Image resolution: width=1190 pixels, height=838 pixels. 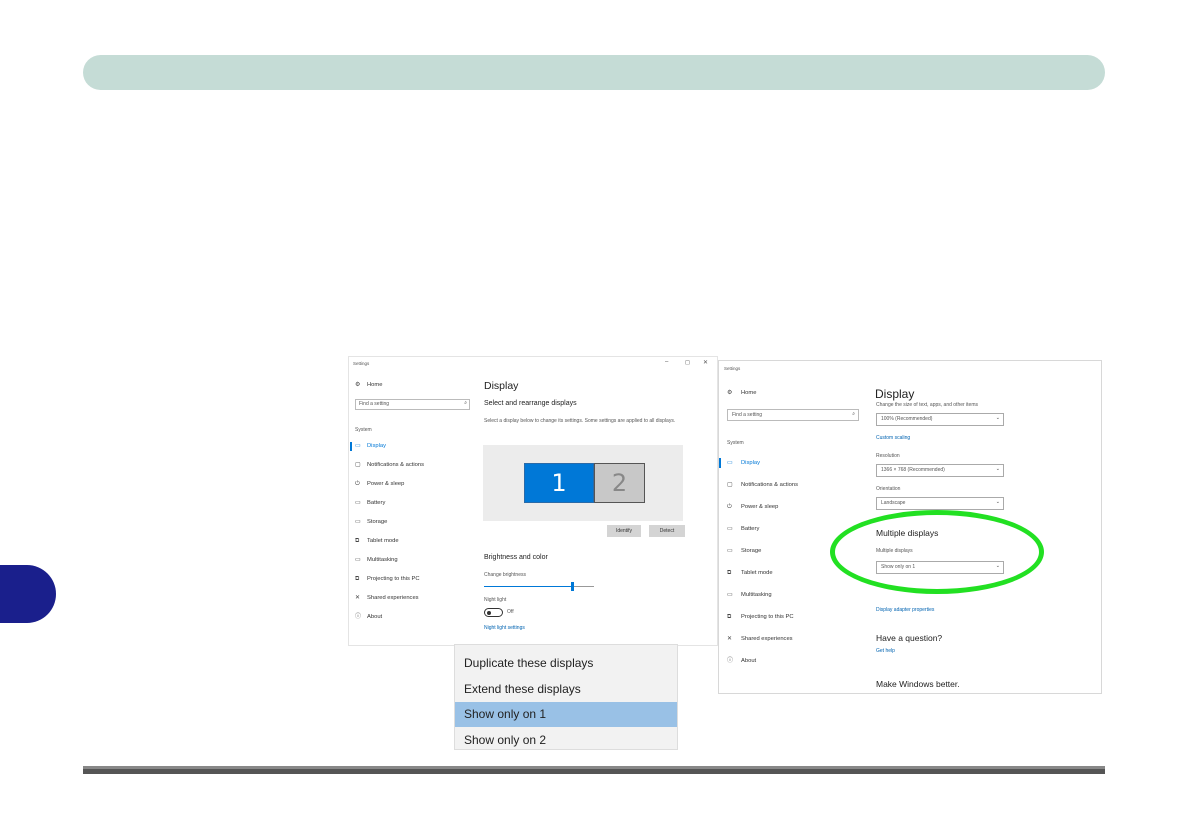 What do you see at coordinates (510, 612) in the screenshot?
I see `night-light-state: Off` at bounding box center [510, 612].